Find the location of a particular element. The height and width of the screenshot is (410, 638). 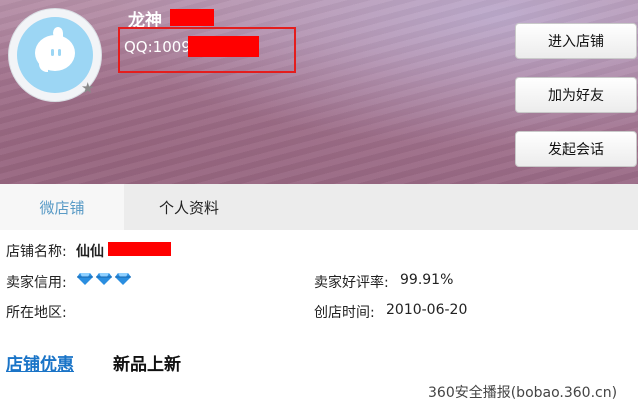

add-friend-button: 加为好友 is located at coordinates (576, 95).